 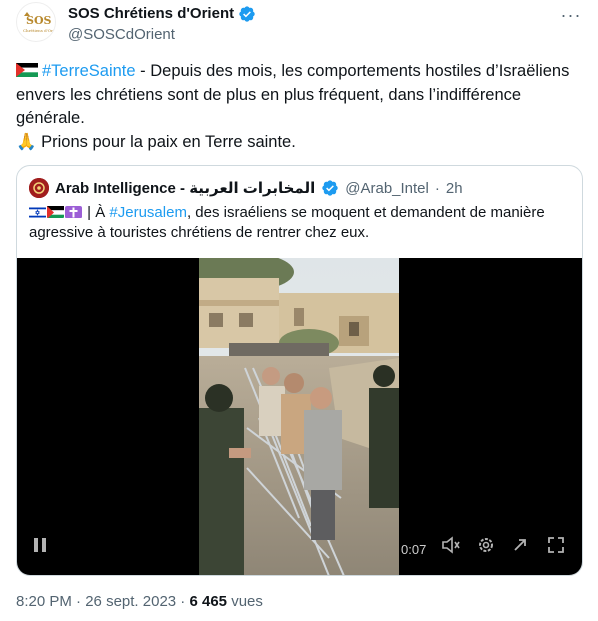 I want to click on volume-icon, so click(x=451, y=546).